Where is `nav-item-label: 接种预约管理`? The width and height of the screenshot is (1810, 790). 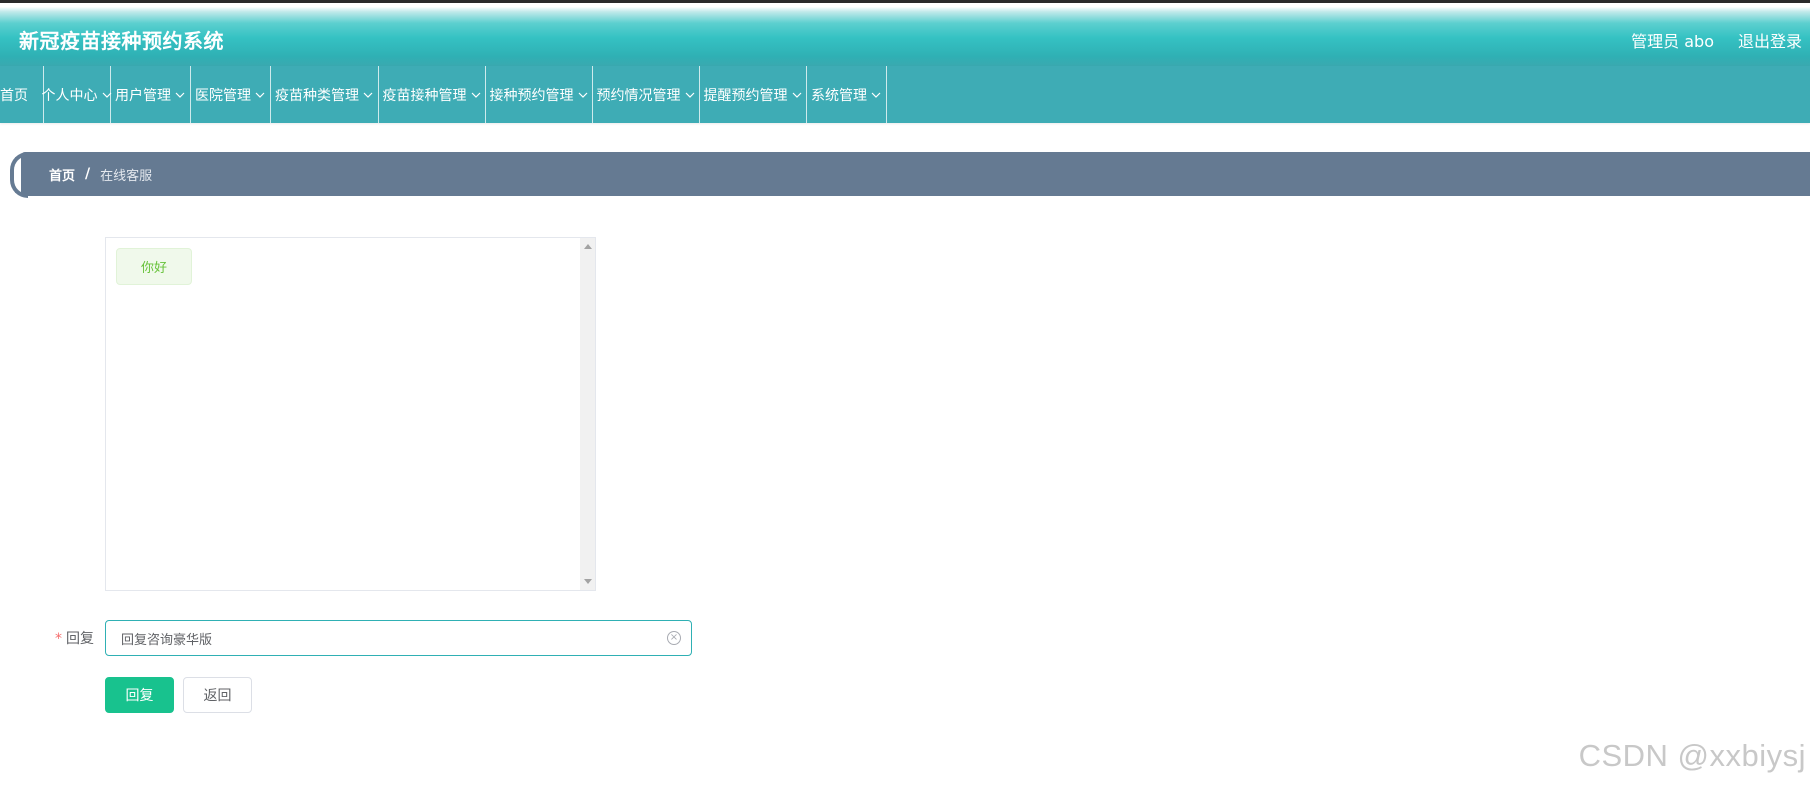
nav-item-label: 接种预约管理 is located at coordinates (531, 95).